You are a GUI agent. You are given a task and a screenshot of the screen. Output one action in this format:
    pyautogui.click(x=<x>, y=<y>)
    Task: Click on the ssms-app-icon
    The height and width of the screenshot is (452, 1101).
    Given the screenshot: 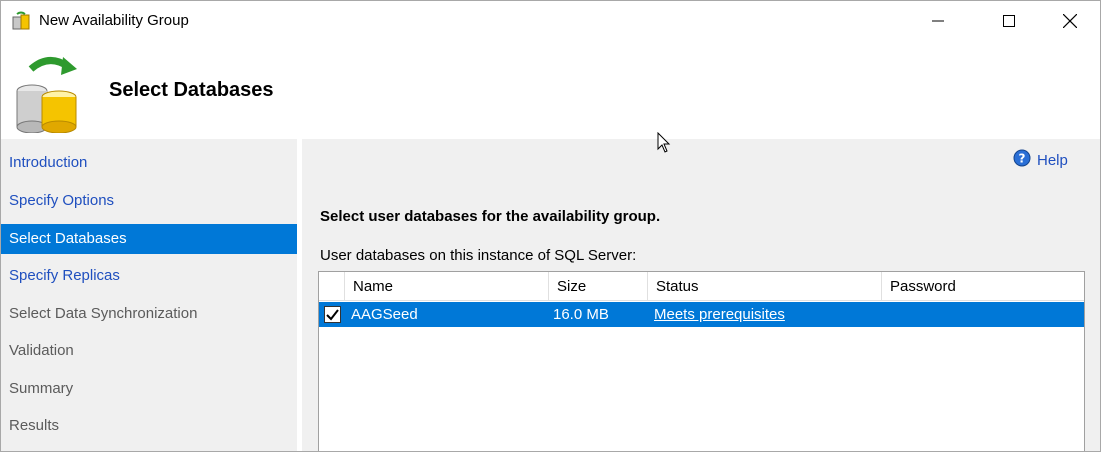 What is the action you would take?
    pyautogui.click(x=21, y=21)
    